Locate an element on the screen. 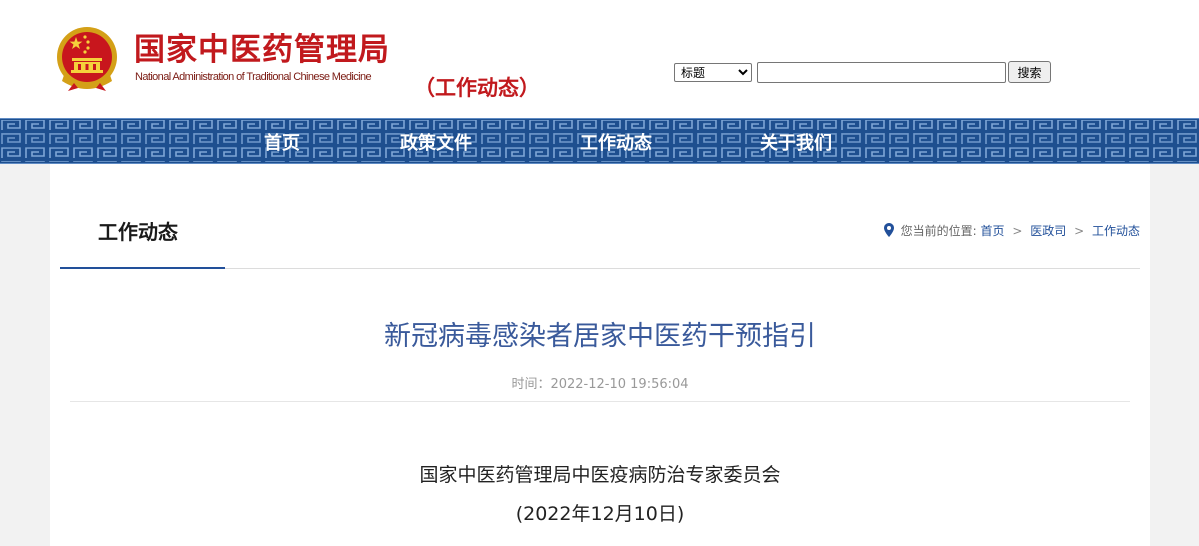  column-title-underline is located at coordinates (142, 268).